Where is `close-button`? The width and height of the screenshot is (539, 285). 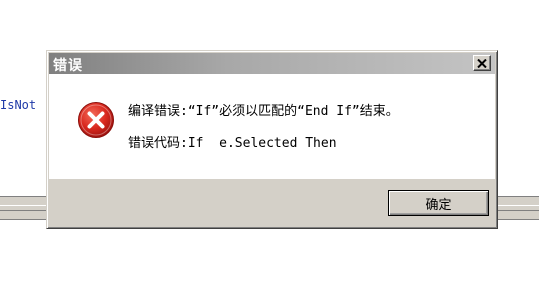 close-button is located at coordinates (482, 63).